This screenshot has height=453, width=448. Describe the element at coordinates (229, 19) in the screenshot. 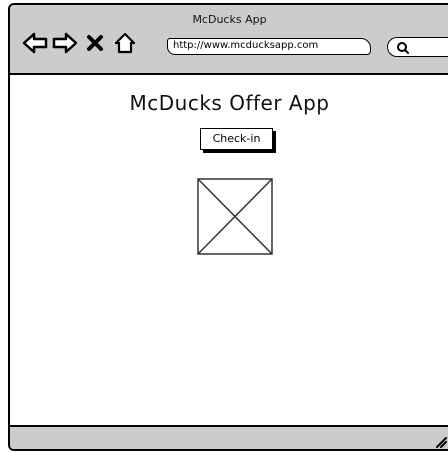

I see `window-title: McDucks App` at that location.